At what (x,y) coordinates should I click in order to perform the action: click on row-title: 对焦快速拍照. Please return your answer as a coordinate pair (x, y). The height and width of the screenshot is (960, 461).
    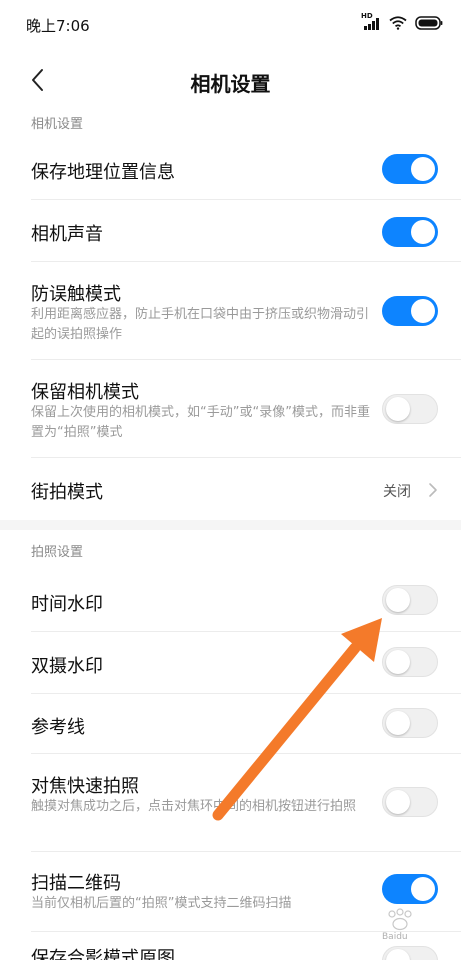
    Looking at the image, I should click on (85, 786).